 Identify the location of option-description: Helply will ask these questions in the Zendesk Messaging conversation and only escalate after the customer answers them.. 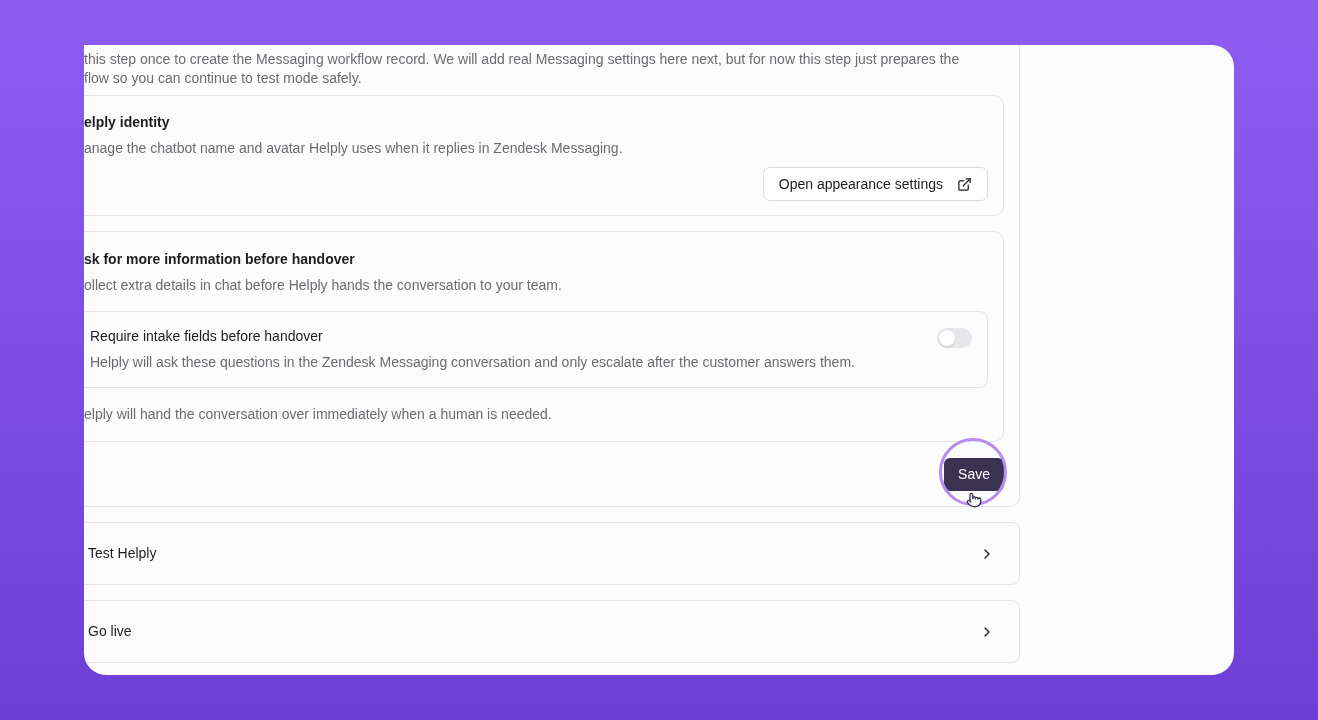
(472, 362).